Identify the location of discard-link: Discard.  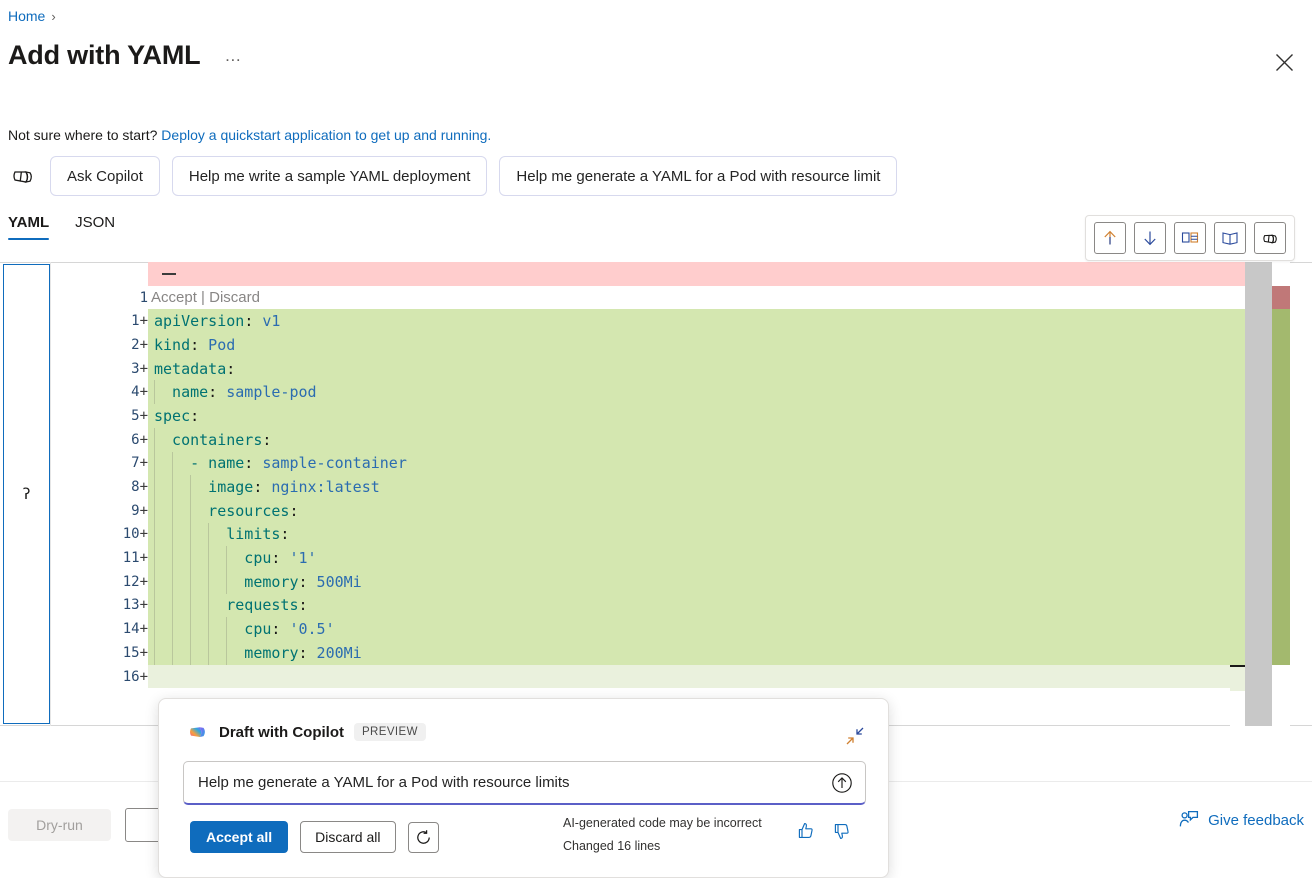
(234, 297).